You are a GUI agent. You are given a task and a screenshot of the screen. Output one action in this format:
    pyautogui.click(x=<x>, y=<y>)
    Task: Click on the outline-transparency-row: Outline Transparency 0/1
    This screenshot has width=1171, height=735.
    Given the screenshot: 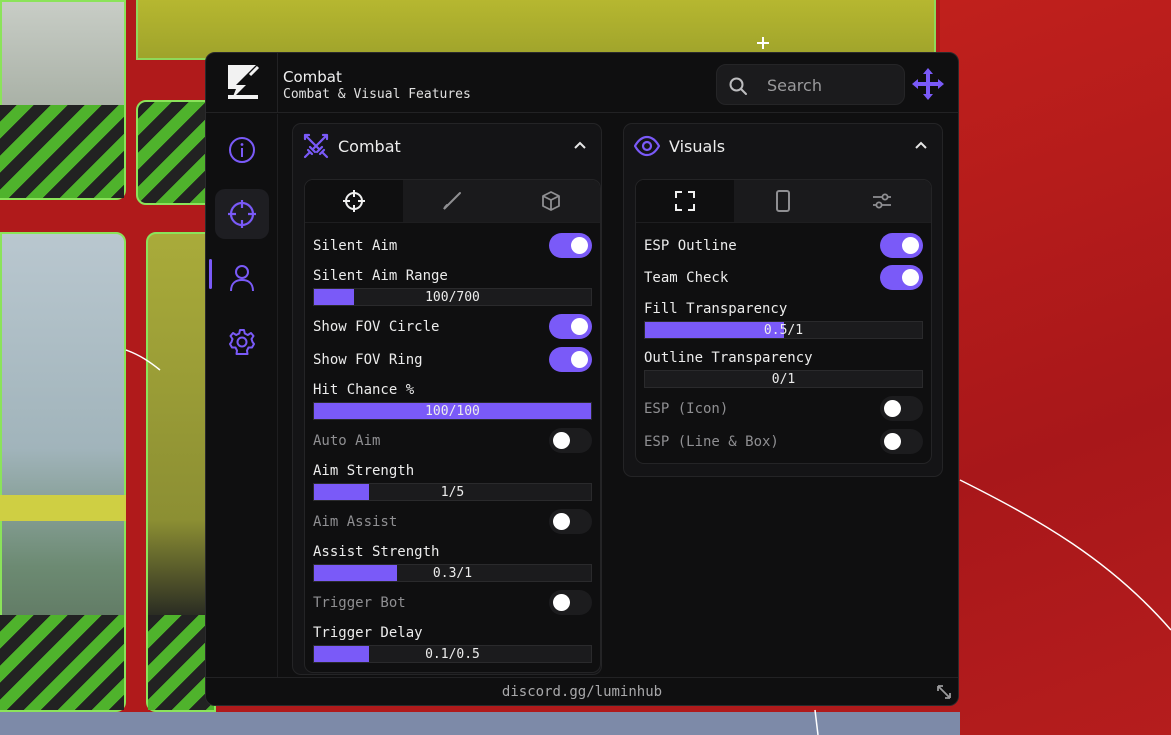 What is the action you would take?
    pyautogui.click(x=783, y=370)
    